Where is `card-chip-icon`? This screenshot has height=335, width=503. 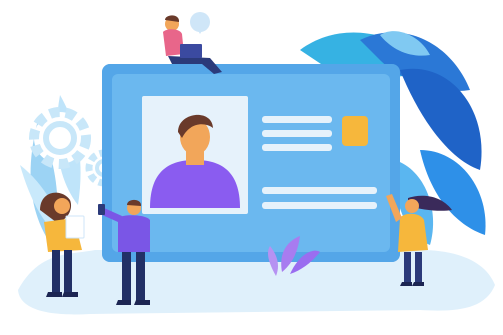
card-chip-icon is located at coordinates (355, 131).